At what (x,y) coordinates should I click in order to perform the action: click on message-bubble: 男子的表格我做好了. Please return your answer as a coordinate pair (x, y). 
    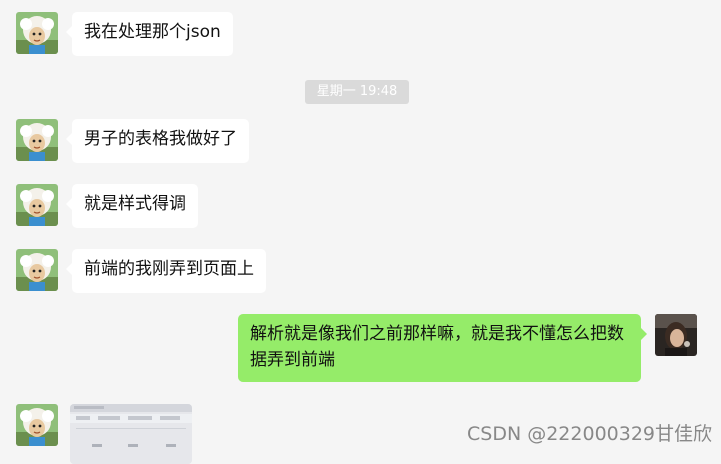
    Looking at the image, I should click on (157, 141).